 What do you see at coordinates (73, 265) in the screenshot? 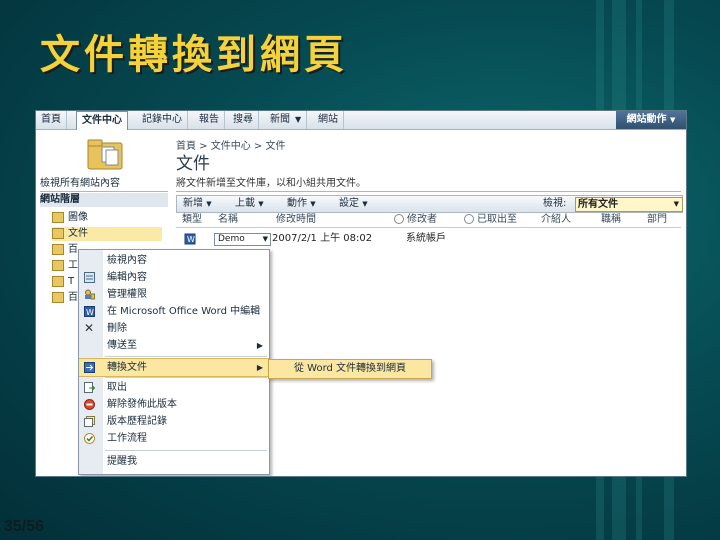
I see `sidebar-item-label: 工` at bounding box center [73, 265].